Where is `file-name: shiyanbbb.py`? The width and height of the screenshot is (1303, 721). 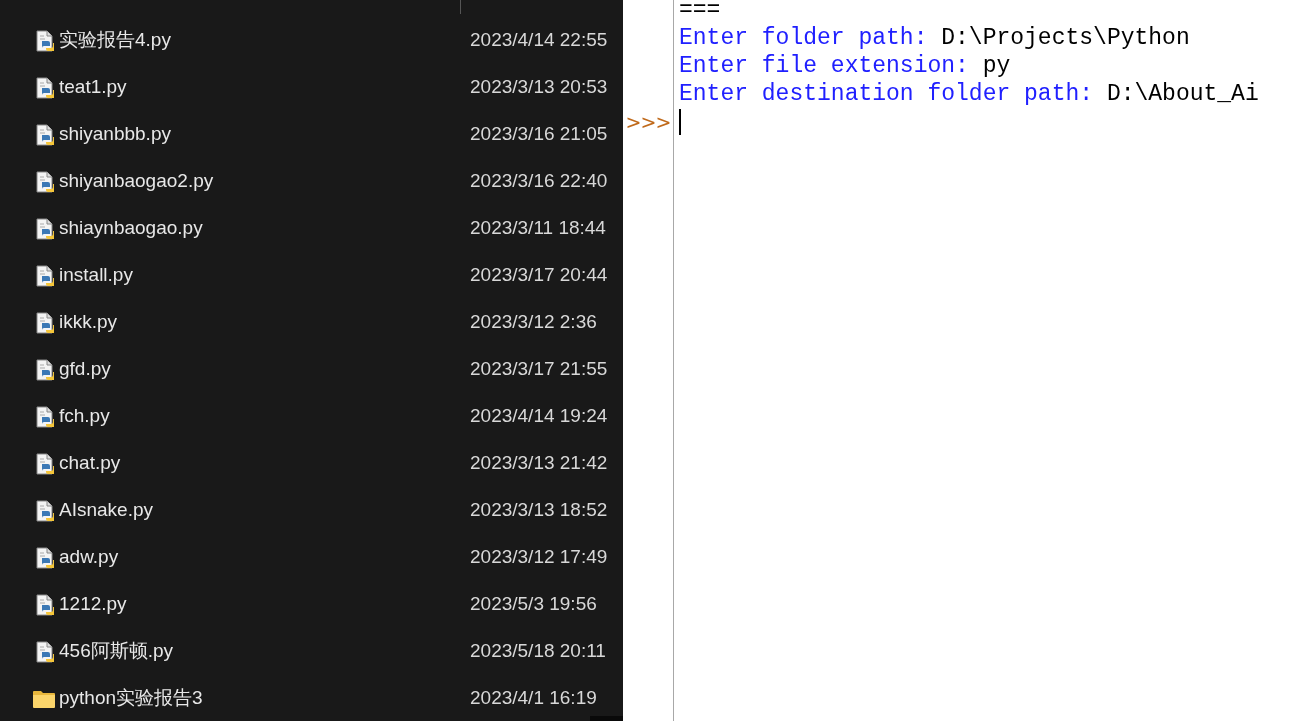
file-name: shiyanbbb.py is located at coordinates (264, 134).